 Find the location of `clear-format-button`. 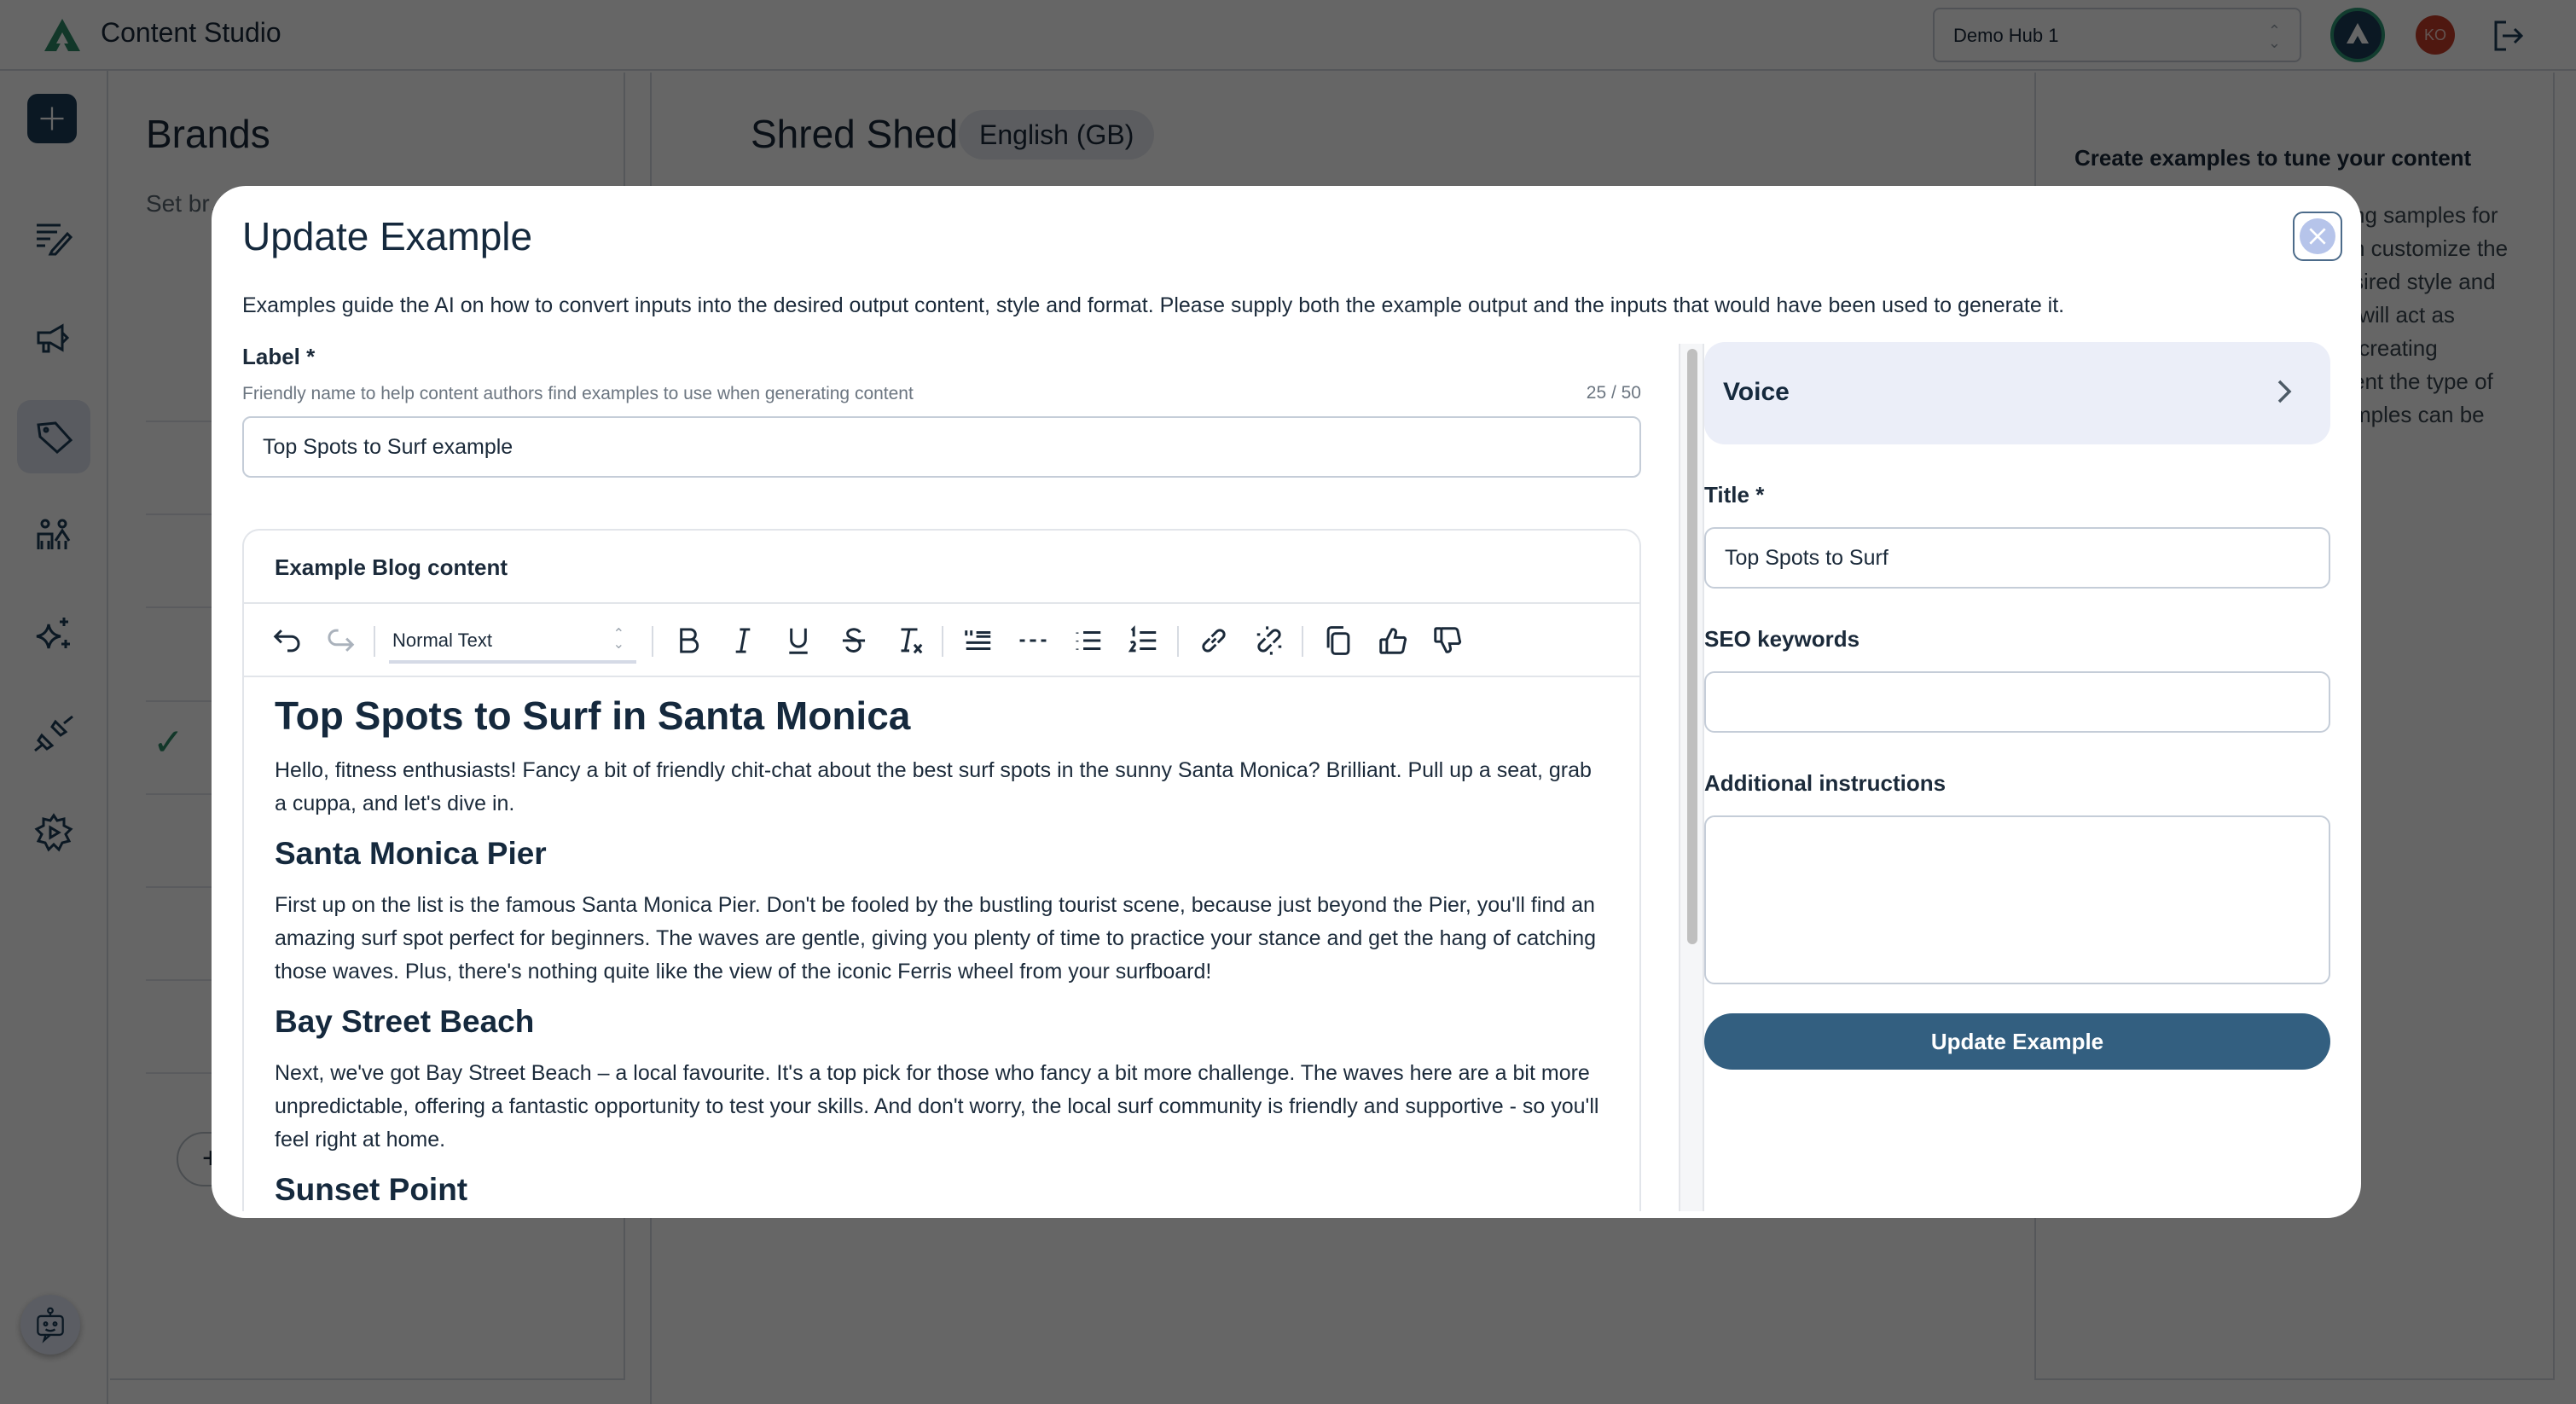

clear-format-button is located at coordinates (909, 640).